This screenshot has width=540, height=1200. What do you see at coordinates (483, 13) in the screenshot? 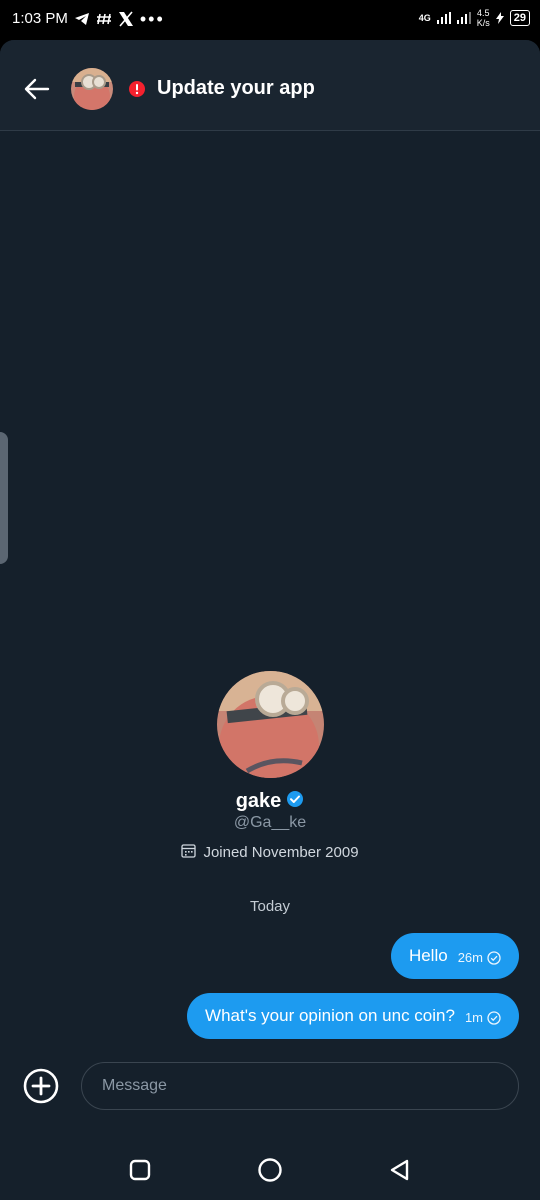
I see `network-speed-value: 4.5` at bounding box center [483, 13].